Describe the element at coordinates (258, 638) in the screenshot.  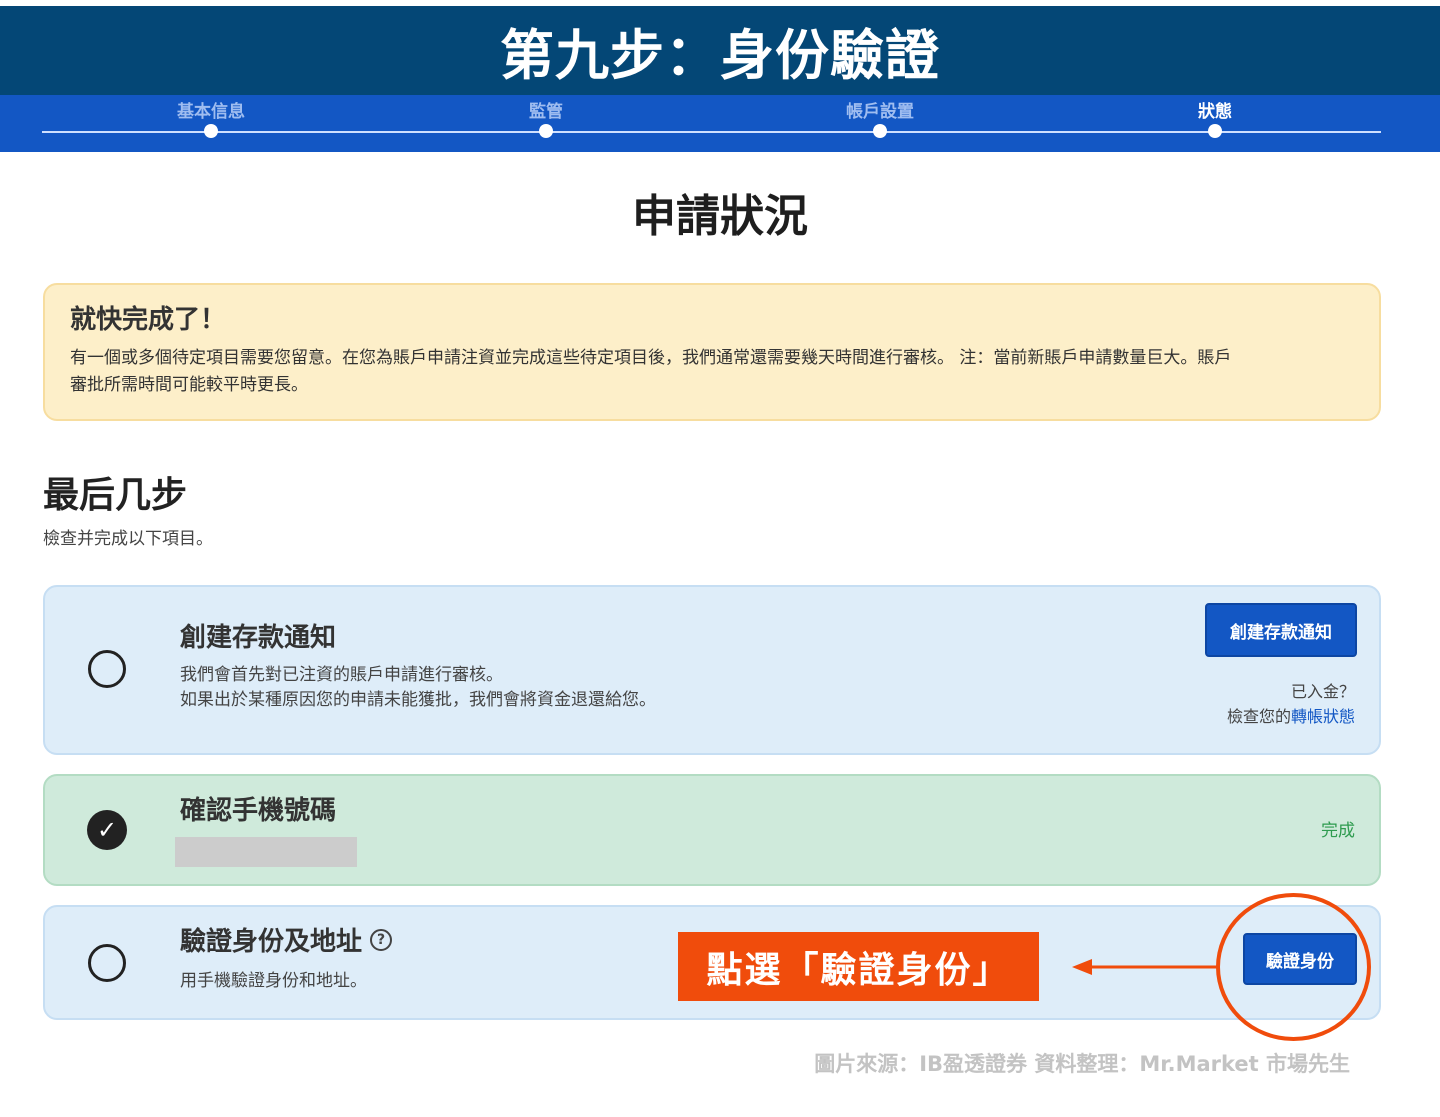
I see `task-title: 創建存款通知` at that location.